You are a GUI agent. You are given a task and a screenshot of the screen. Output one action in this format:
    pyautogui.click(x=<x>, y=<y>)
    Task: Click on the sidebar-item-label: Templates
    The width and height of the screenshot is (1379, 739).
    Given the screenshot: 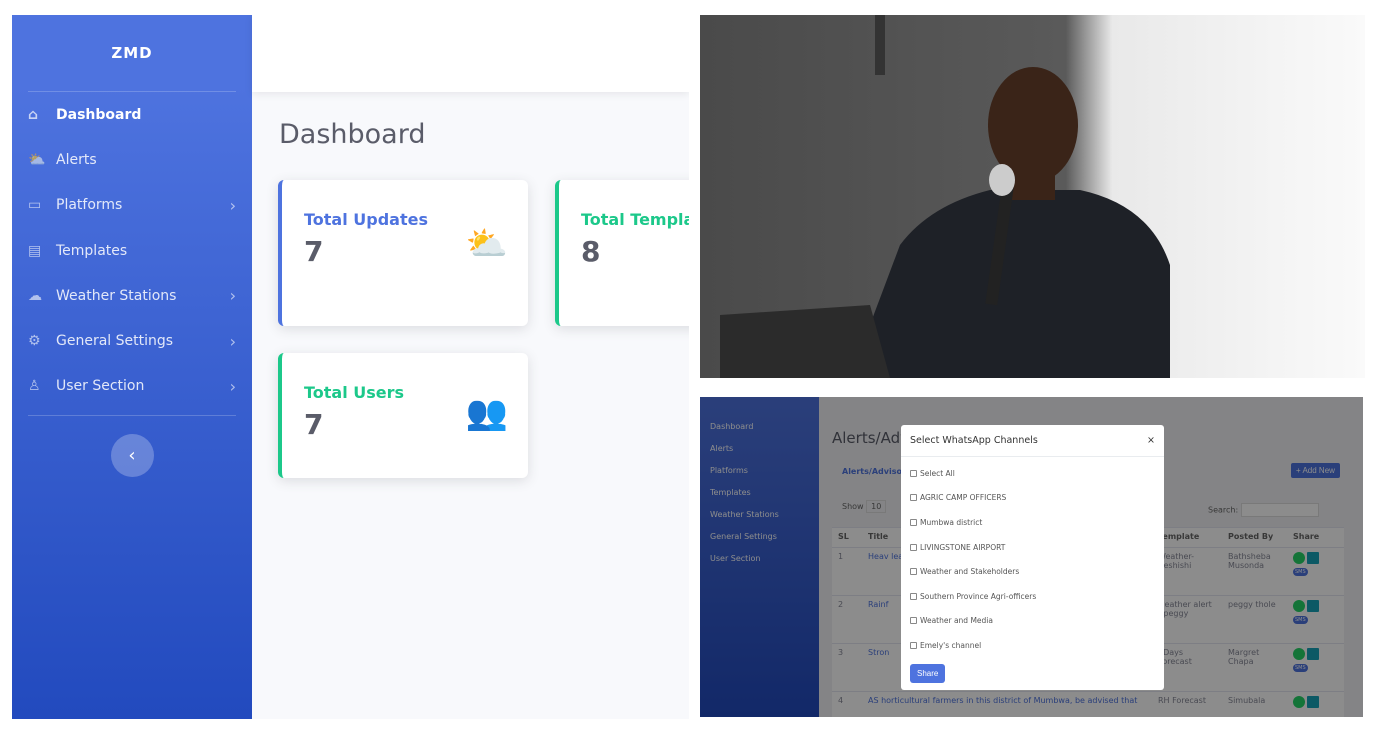 What is the action you would take?
    pyautogui.click(x=92, y=250)
    